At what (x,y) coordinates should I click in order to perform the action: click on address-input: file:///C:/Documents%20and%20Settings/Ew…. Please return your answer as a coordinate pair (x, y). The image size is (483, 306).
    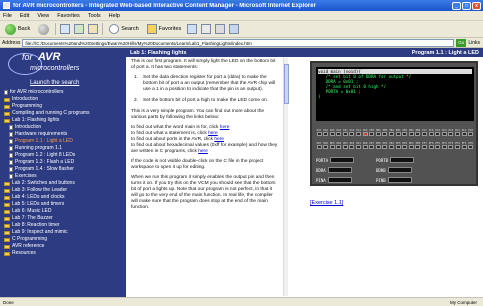
    Looking at the image, I should click on (238, 42).